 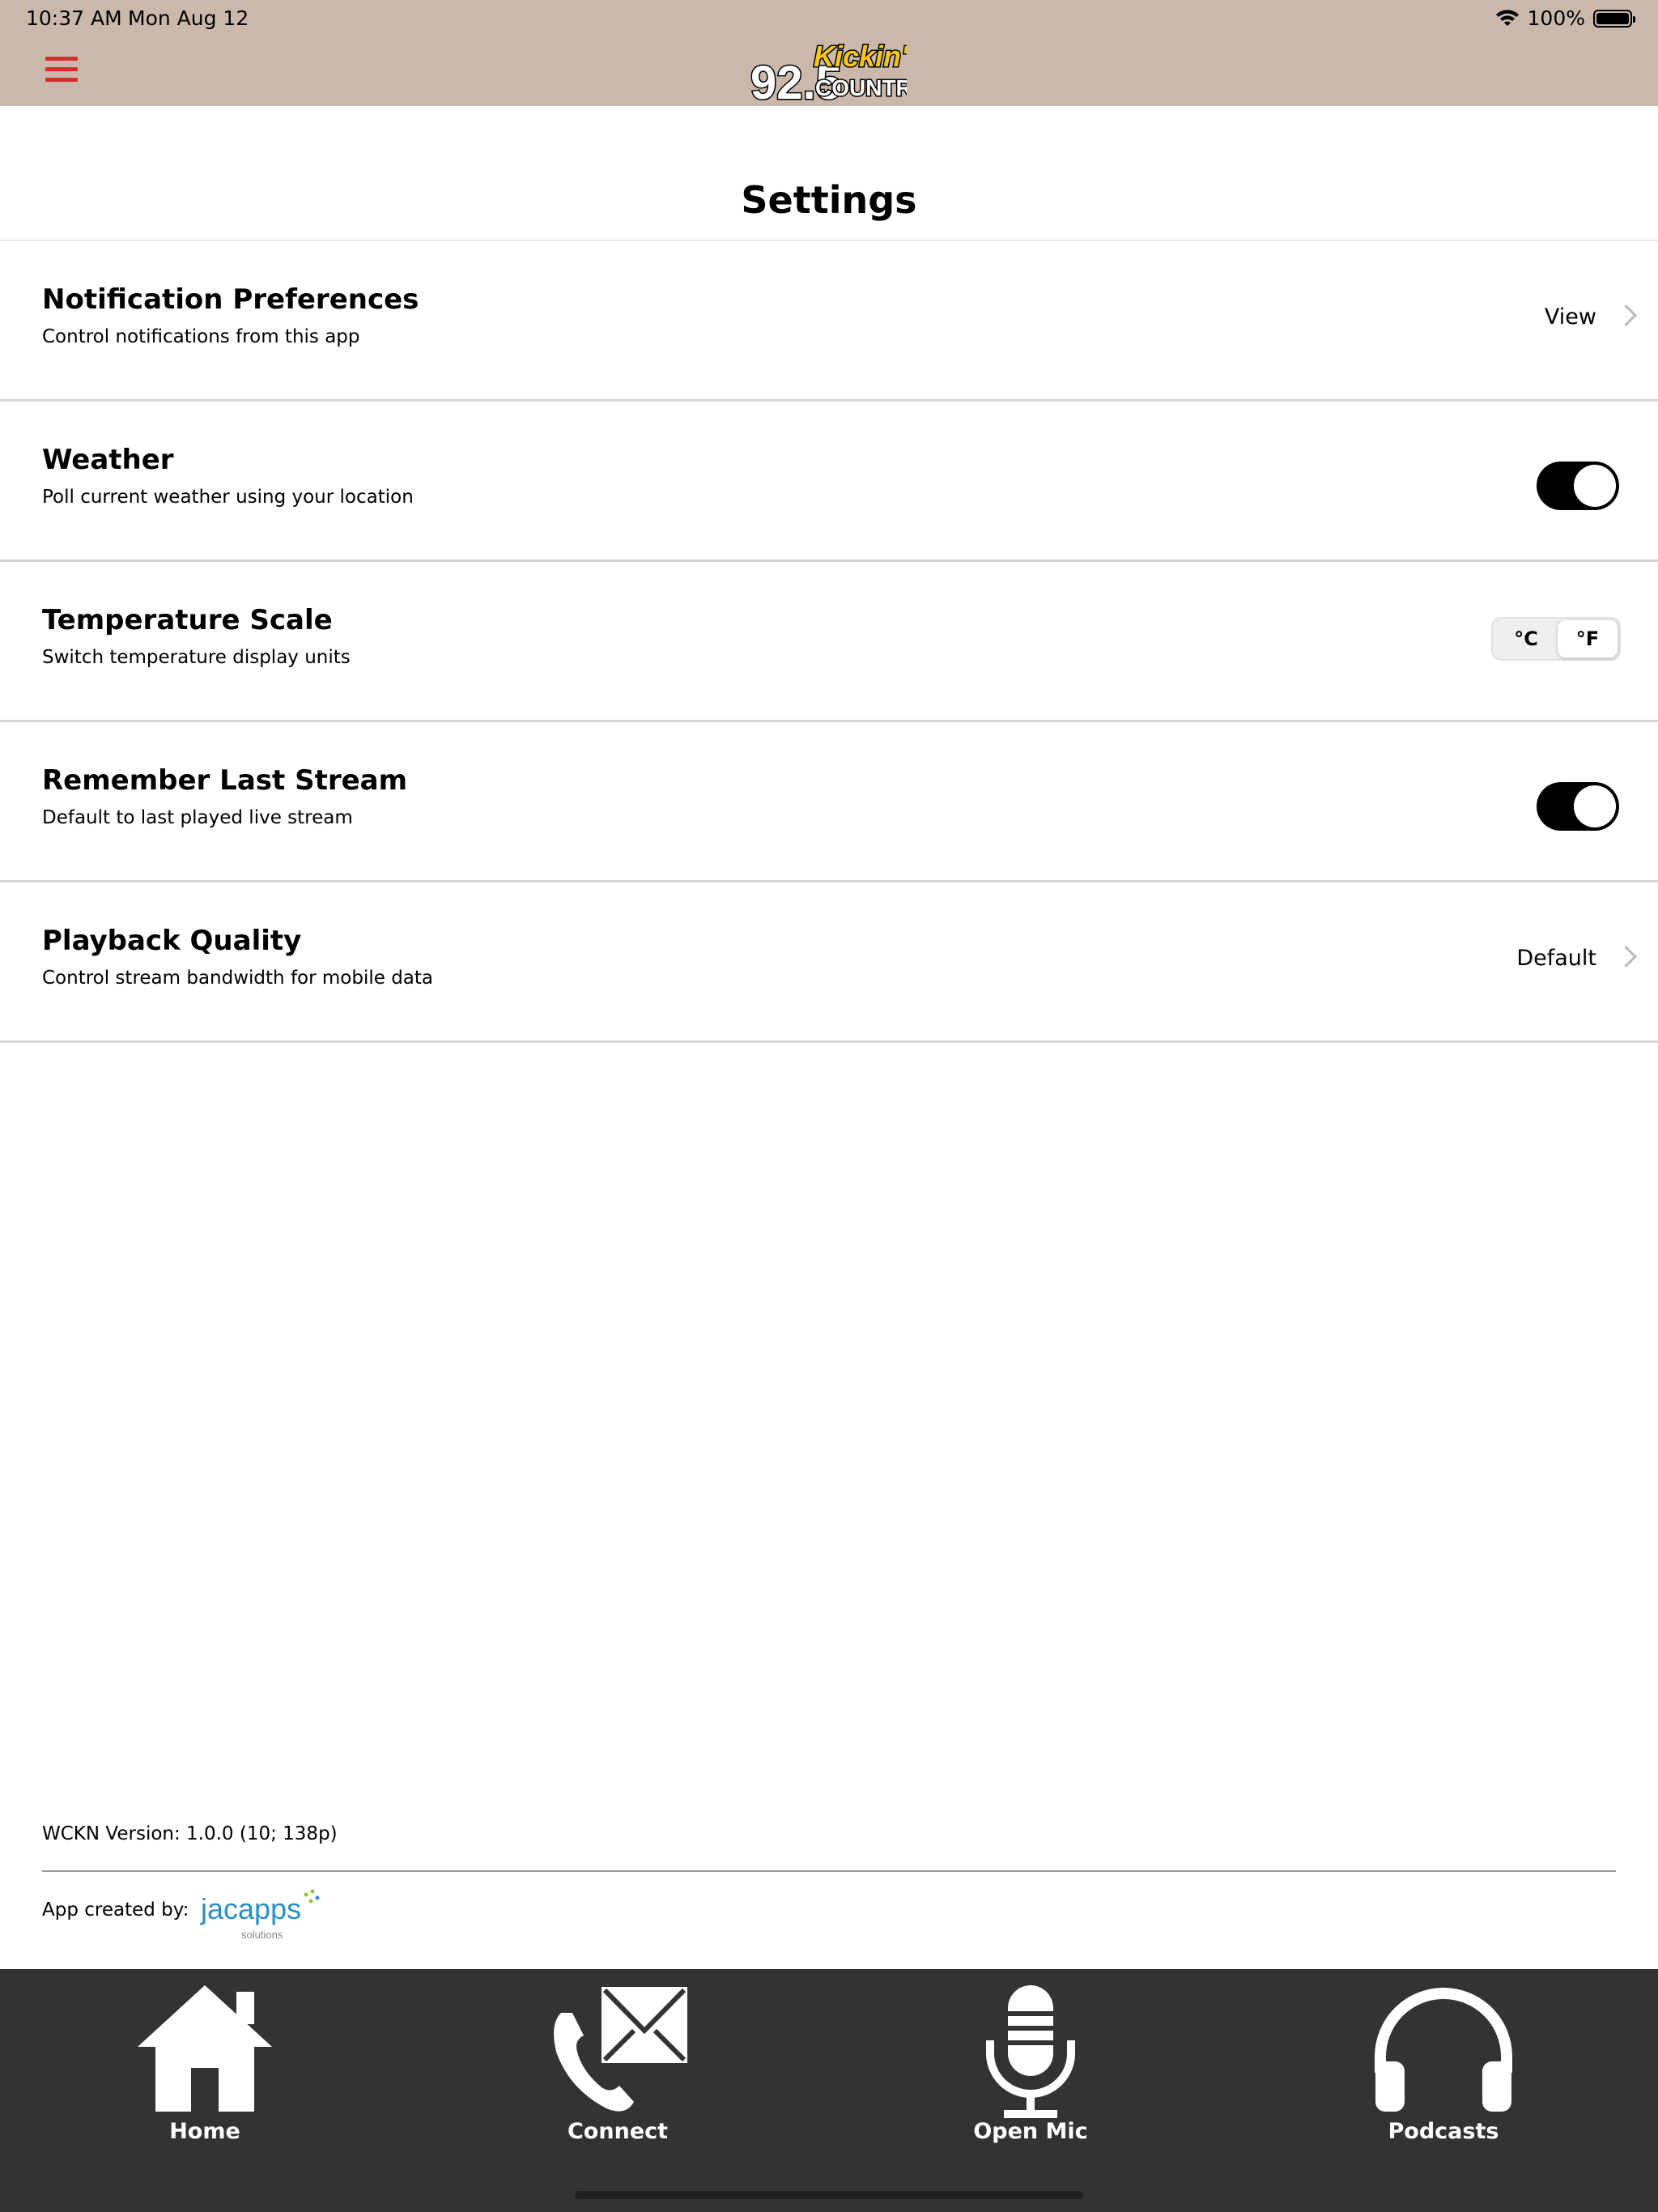 I want to click on svg-text: jacapps, so click(x=250, y=1909).